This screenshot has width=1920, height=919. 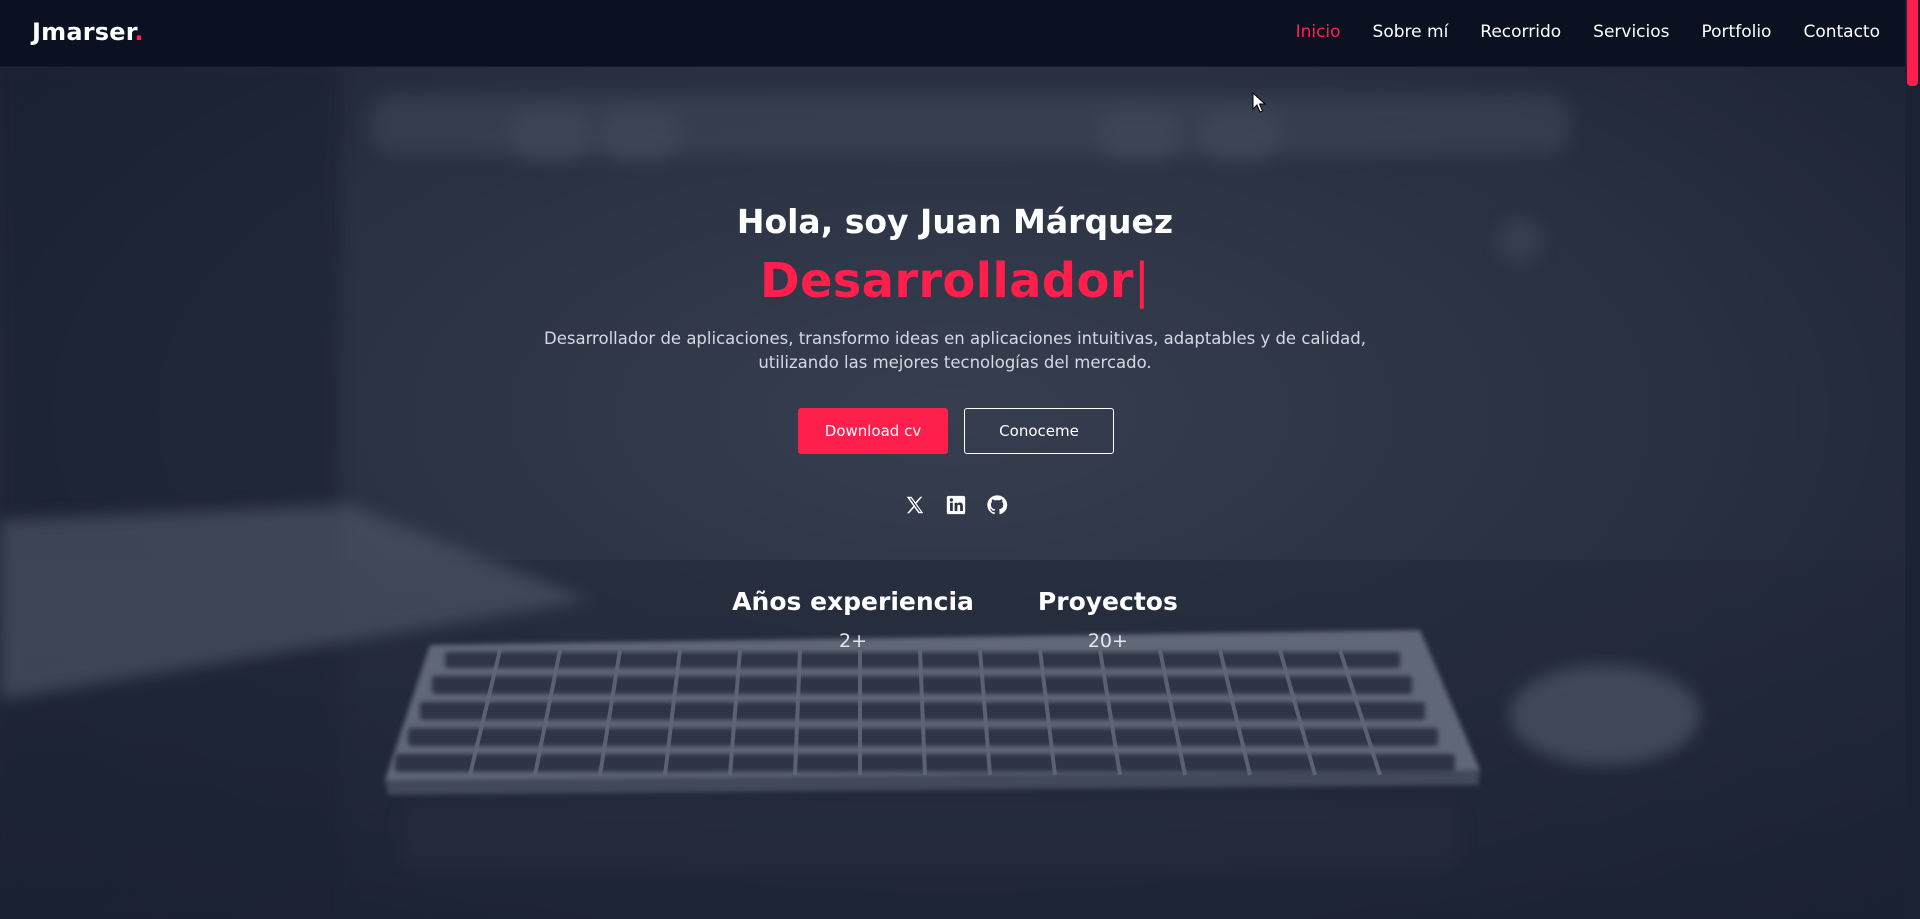 What do you see at coordinates (853, 601) in the screenshot?
I see `stat-label: Años experiencia` at bounding box center [853, 601].